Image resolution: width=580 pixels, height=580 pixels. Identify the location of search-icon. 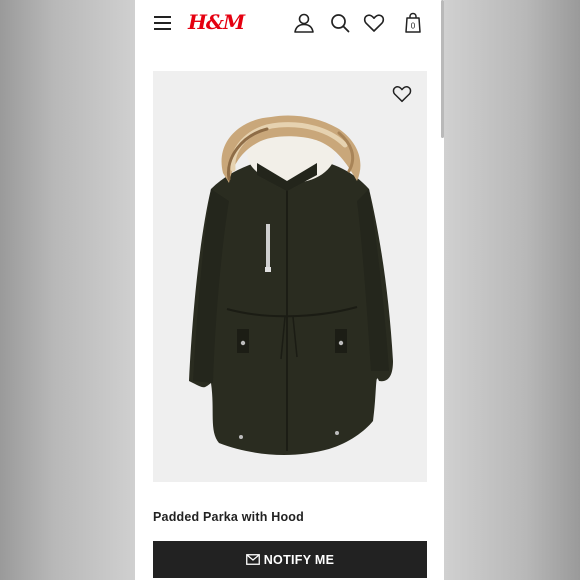
(340, 23).